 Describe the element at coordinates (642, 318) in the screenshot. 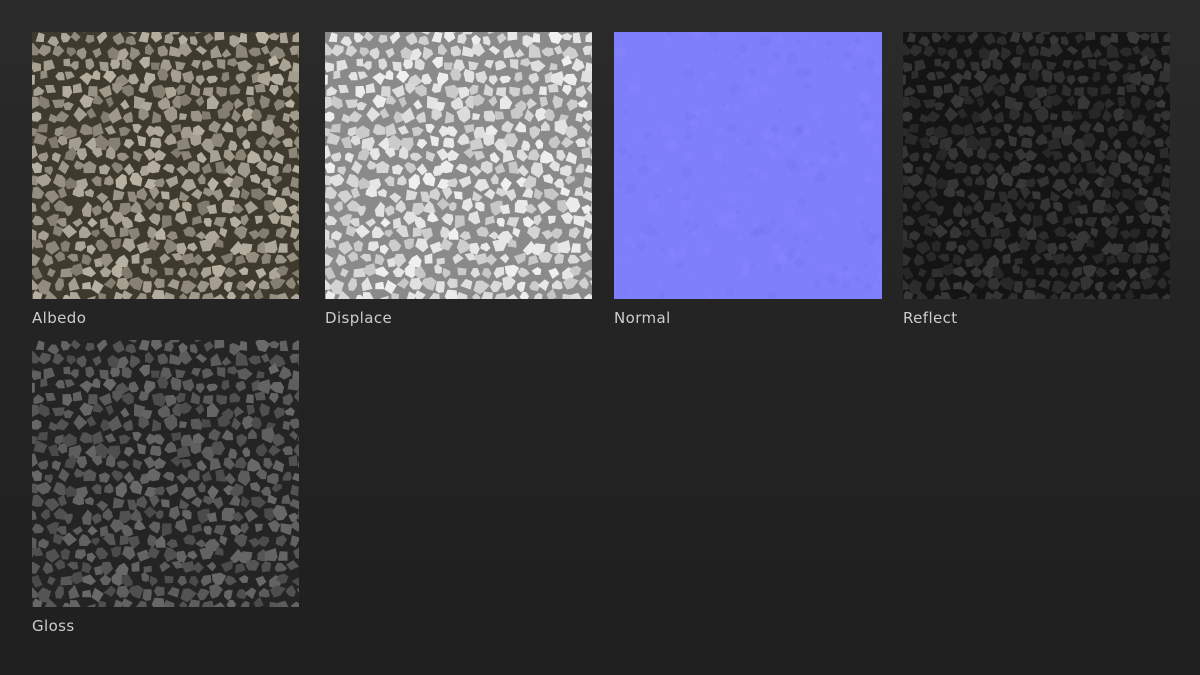

I see `map-label: Normal` at that location.